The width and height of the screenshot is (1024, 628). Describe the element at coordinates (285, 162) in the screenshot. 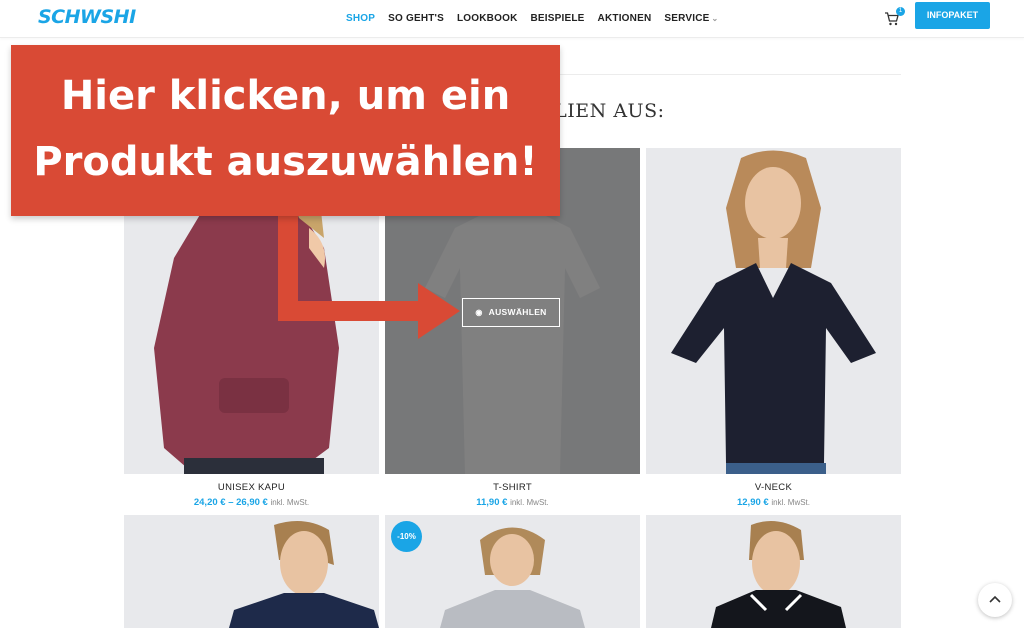

I see `callout-line-2: Produkt auszuwählen!` at that location.